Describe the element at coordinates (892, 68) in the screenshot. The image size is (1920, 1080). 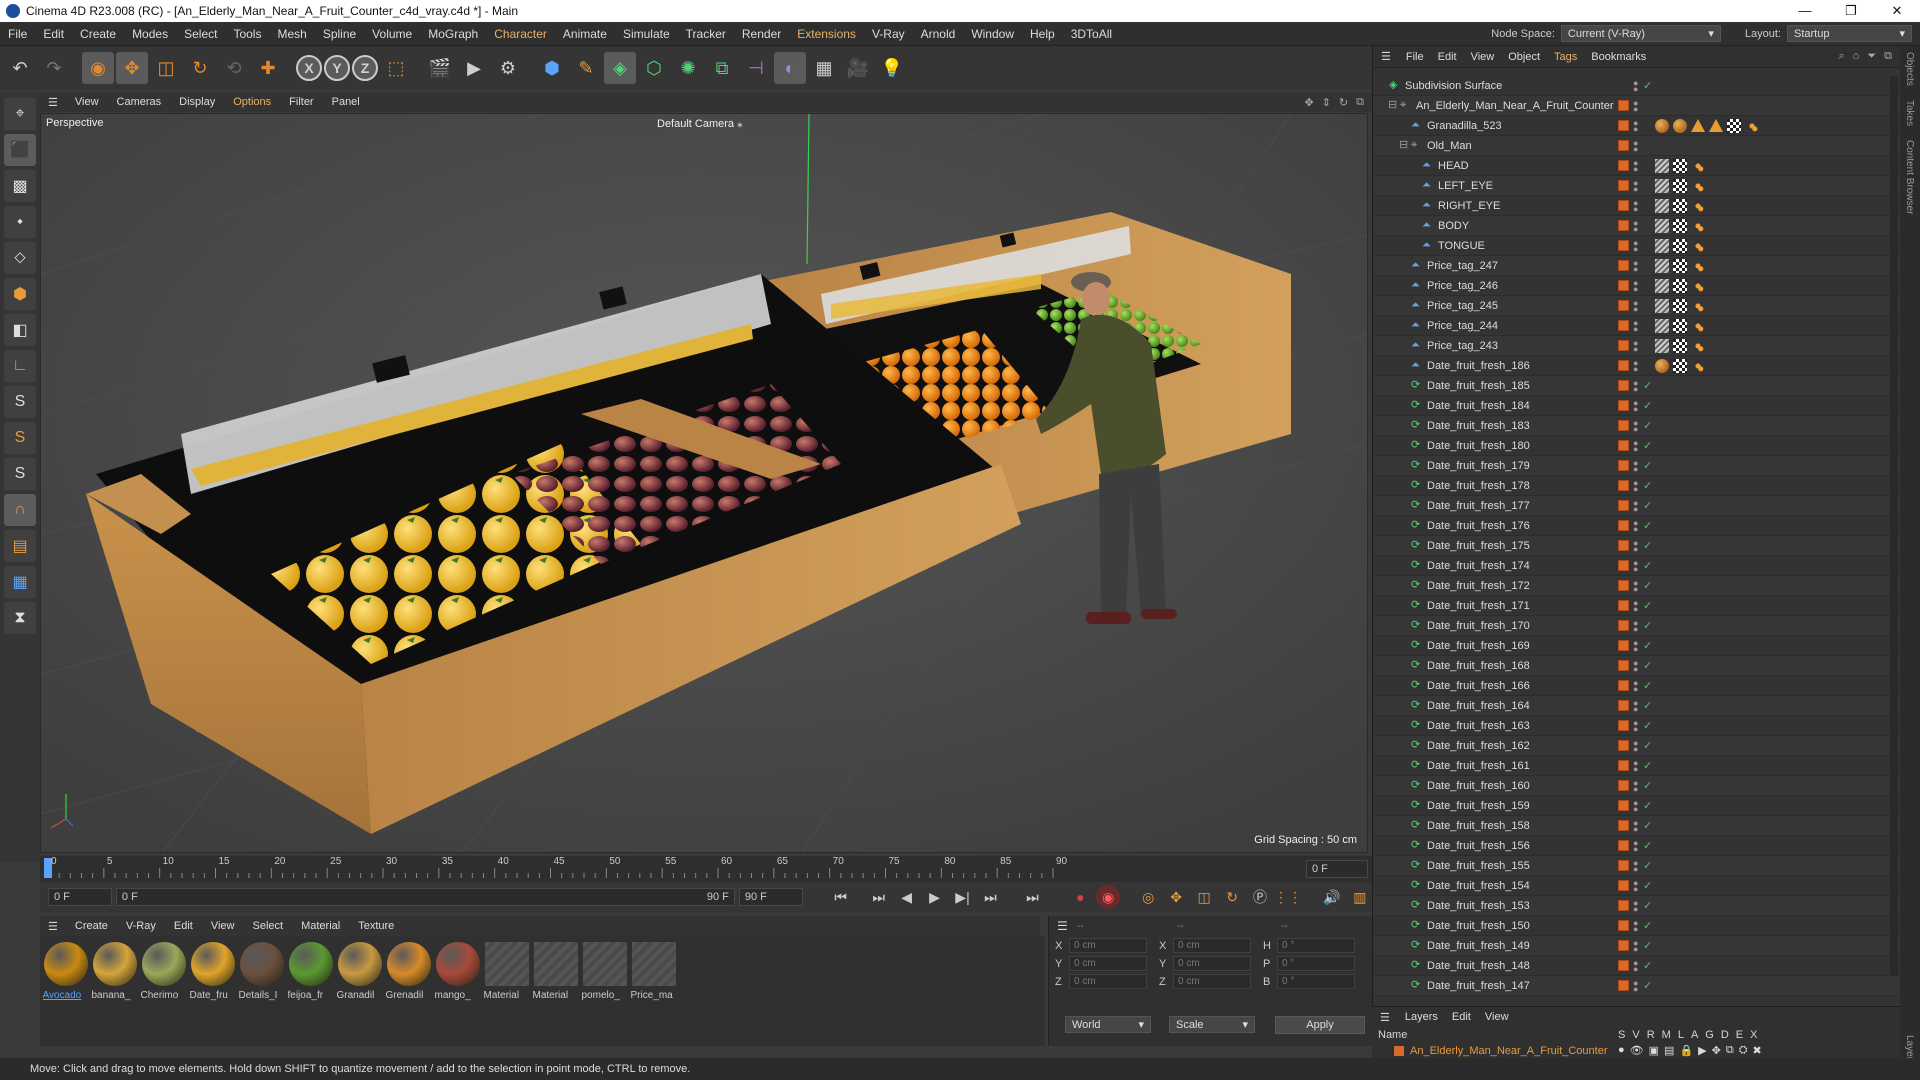
I see `light-icon: 💡` at that location.